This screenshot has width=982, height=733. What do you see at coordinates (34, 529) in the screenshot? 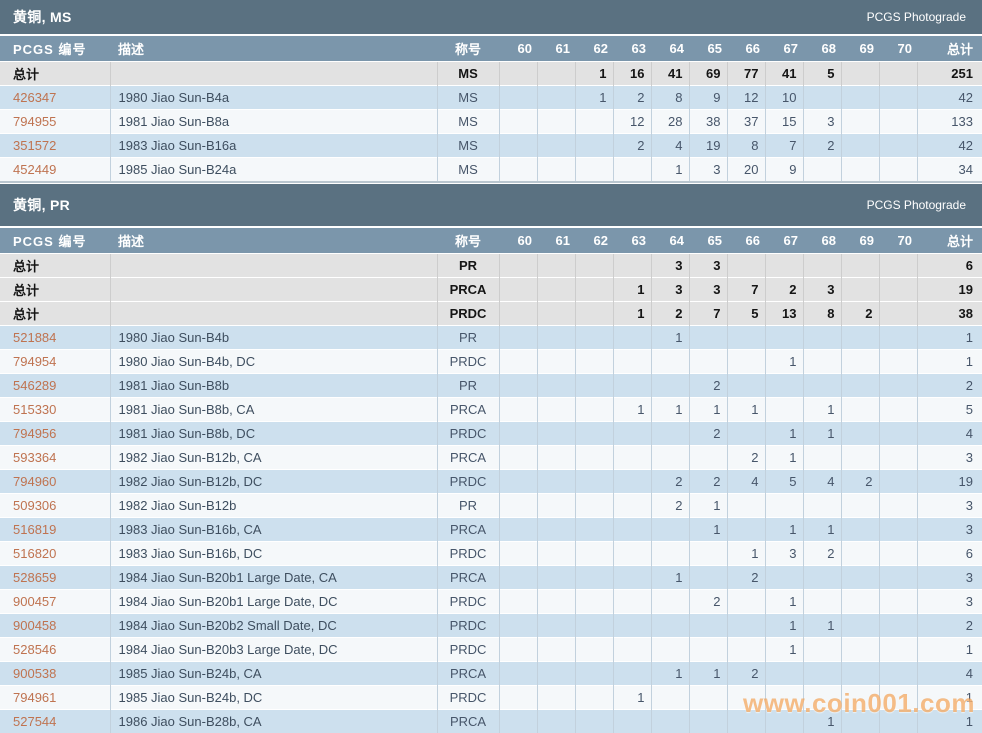
I see `pcgs-number-link: 516819` at bounding box center [34, 529].